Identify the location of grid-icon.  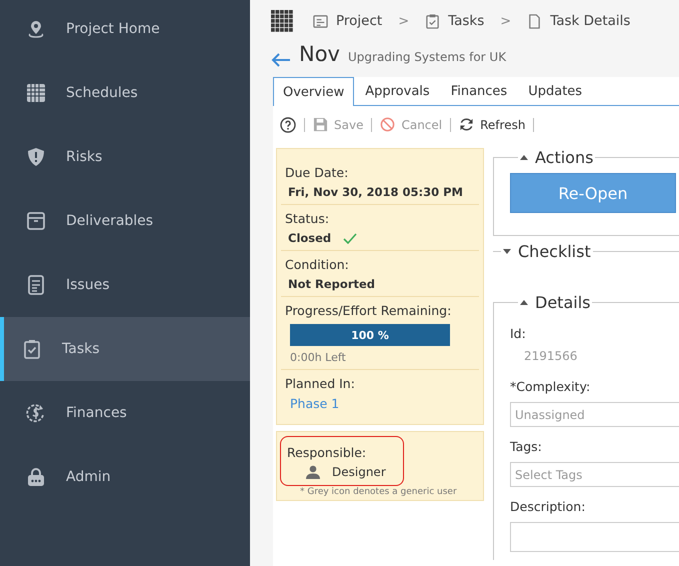
(36, 93).